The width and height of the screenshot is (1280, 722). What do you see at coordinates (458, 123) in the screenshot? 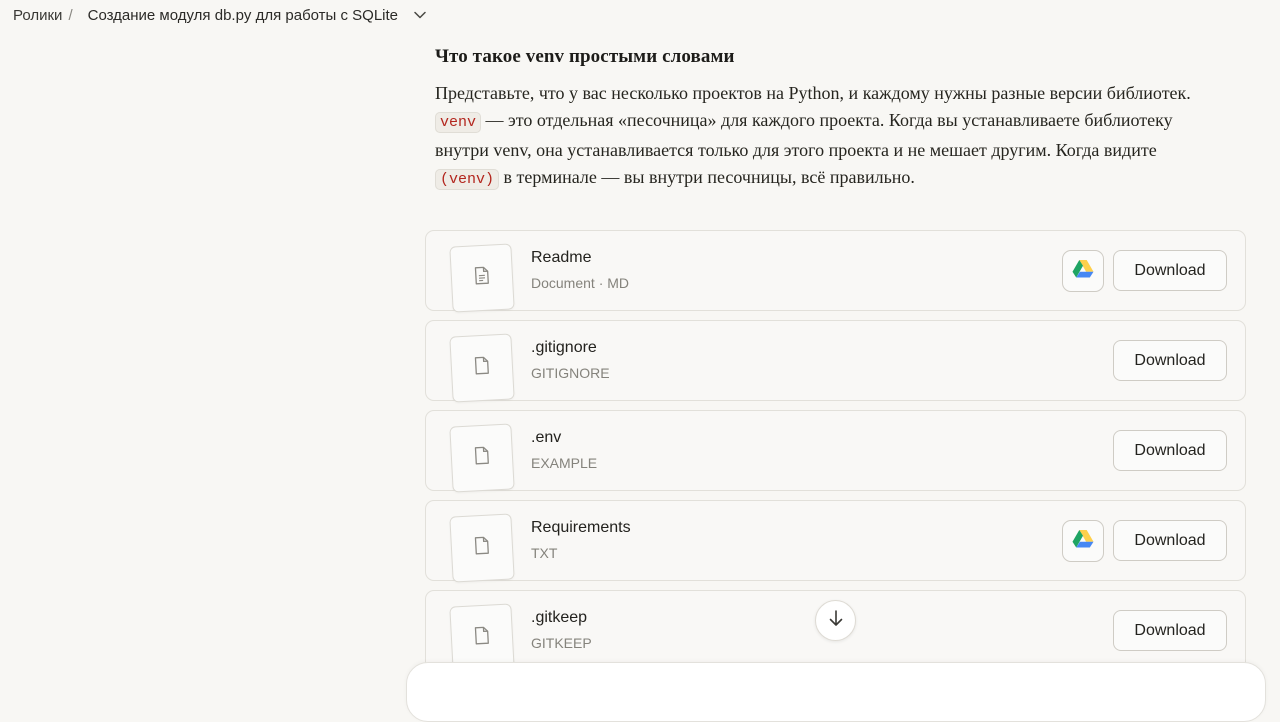
I see `inline-code: venv` at bounding box center [458, 123].